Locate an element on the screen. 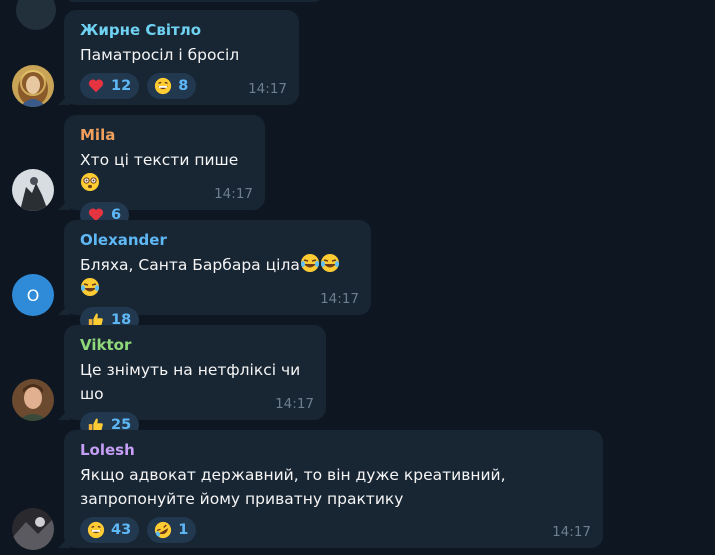 The image size is (715, 555). message-author: Mila is located at coordinates (164, 135).